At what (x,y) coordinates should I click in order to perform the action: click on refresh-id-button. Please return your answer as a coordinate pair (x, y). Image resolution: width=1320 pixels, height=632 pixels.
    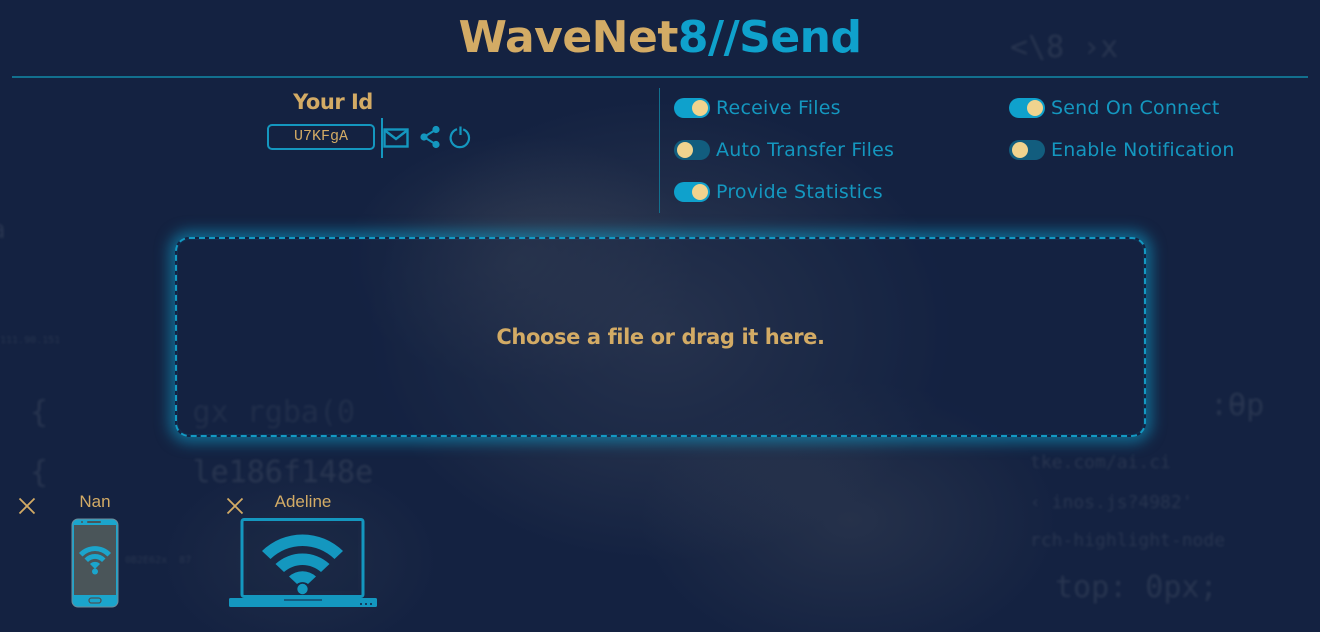
    Looking at the image, I should click on (460, 138).